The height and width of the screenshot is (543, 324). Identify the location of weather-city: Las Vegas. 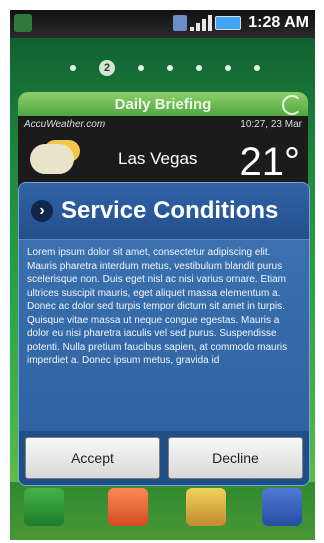
(158, 158).